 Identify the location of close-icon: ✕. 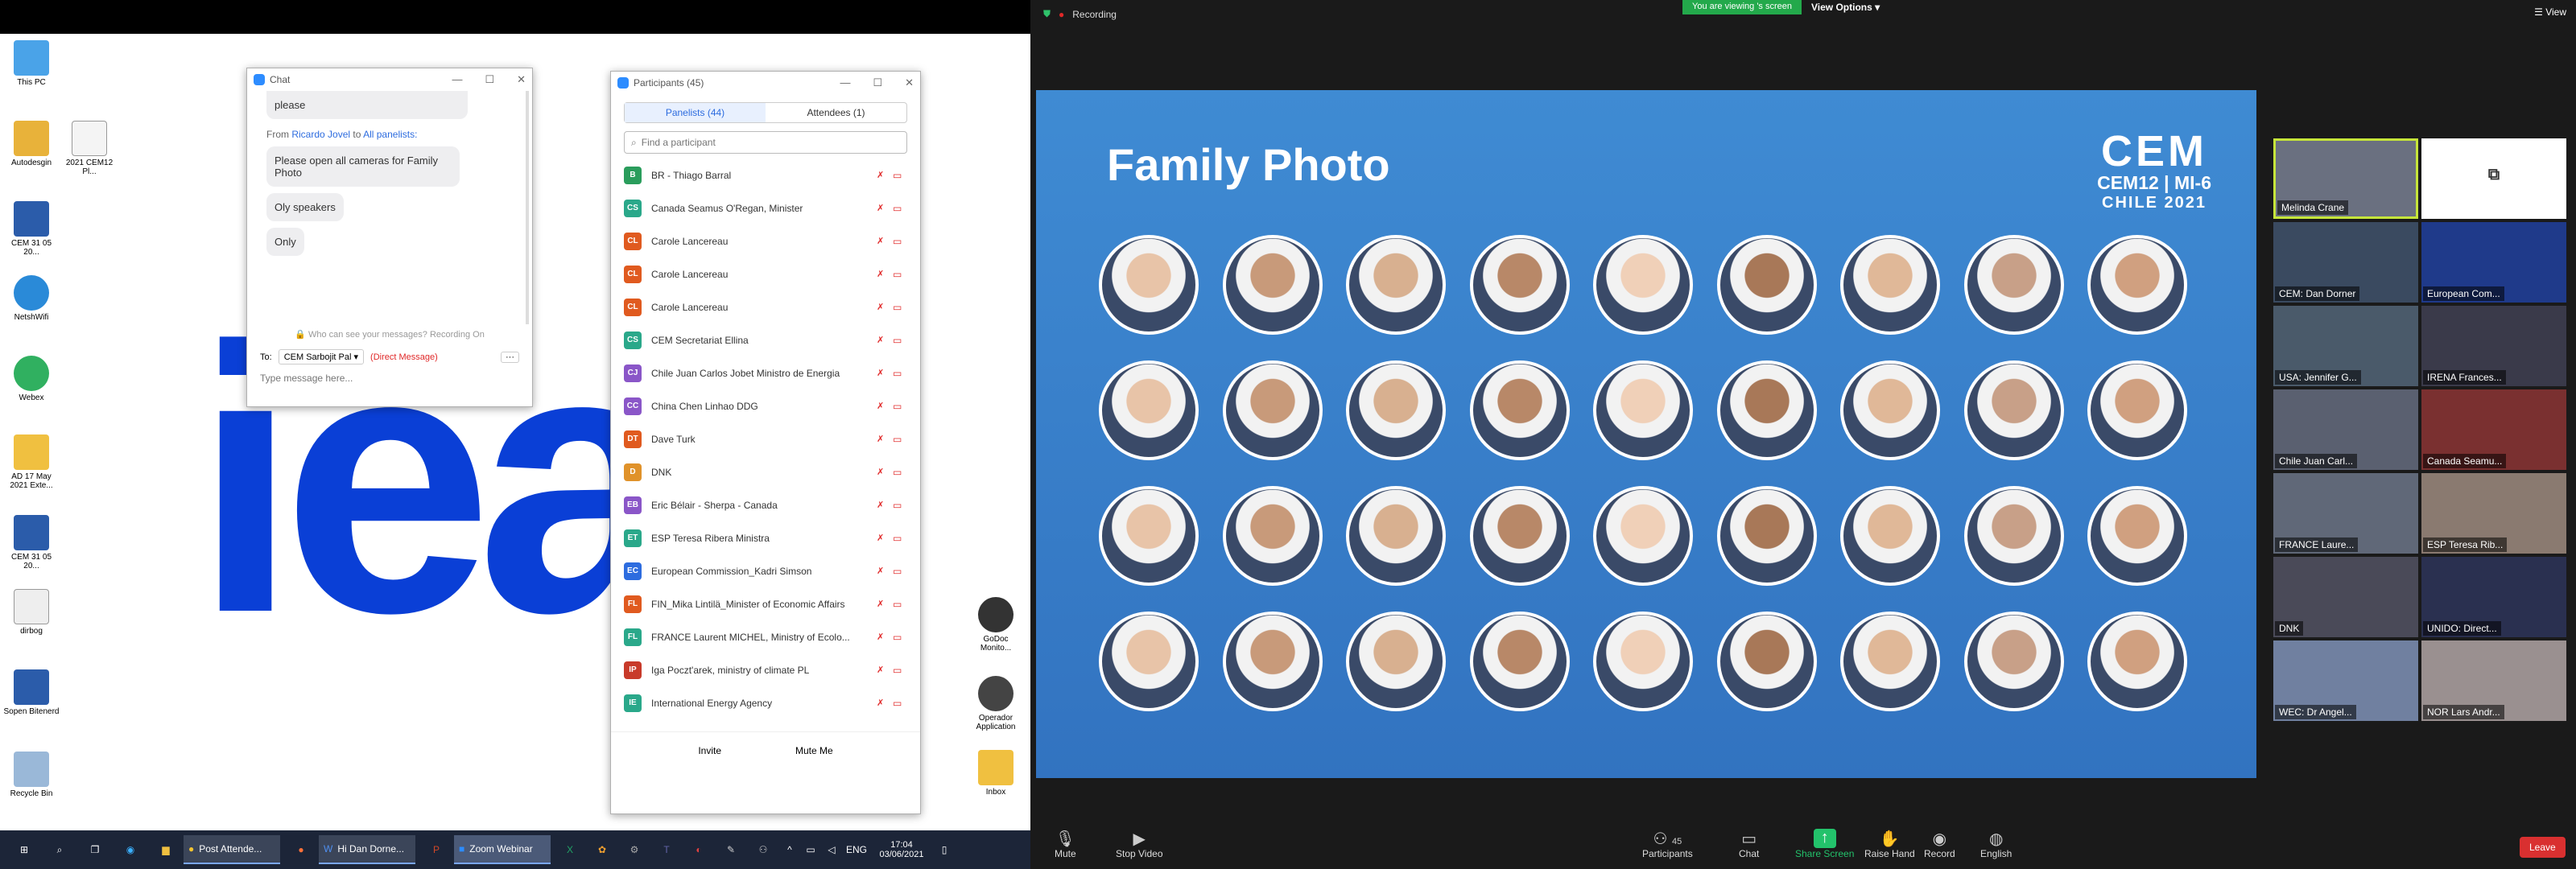
(521, 79).